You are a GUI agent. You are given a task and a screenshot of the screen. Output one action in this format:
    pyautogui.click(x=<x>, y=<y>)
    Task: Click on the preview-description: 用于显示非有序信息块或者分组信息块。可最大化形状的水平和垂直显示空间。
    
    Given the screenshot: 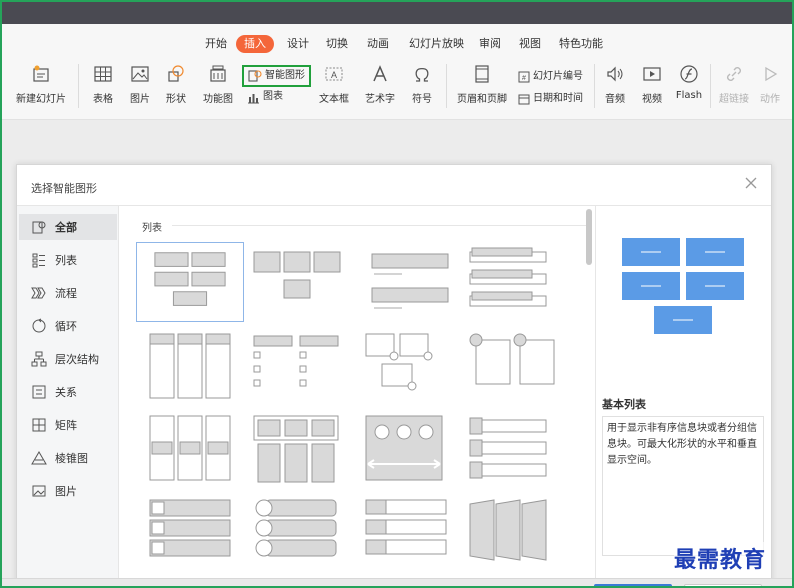 What is the action you would take?
    pyautogui.click(x=683, y=486)
    